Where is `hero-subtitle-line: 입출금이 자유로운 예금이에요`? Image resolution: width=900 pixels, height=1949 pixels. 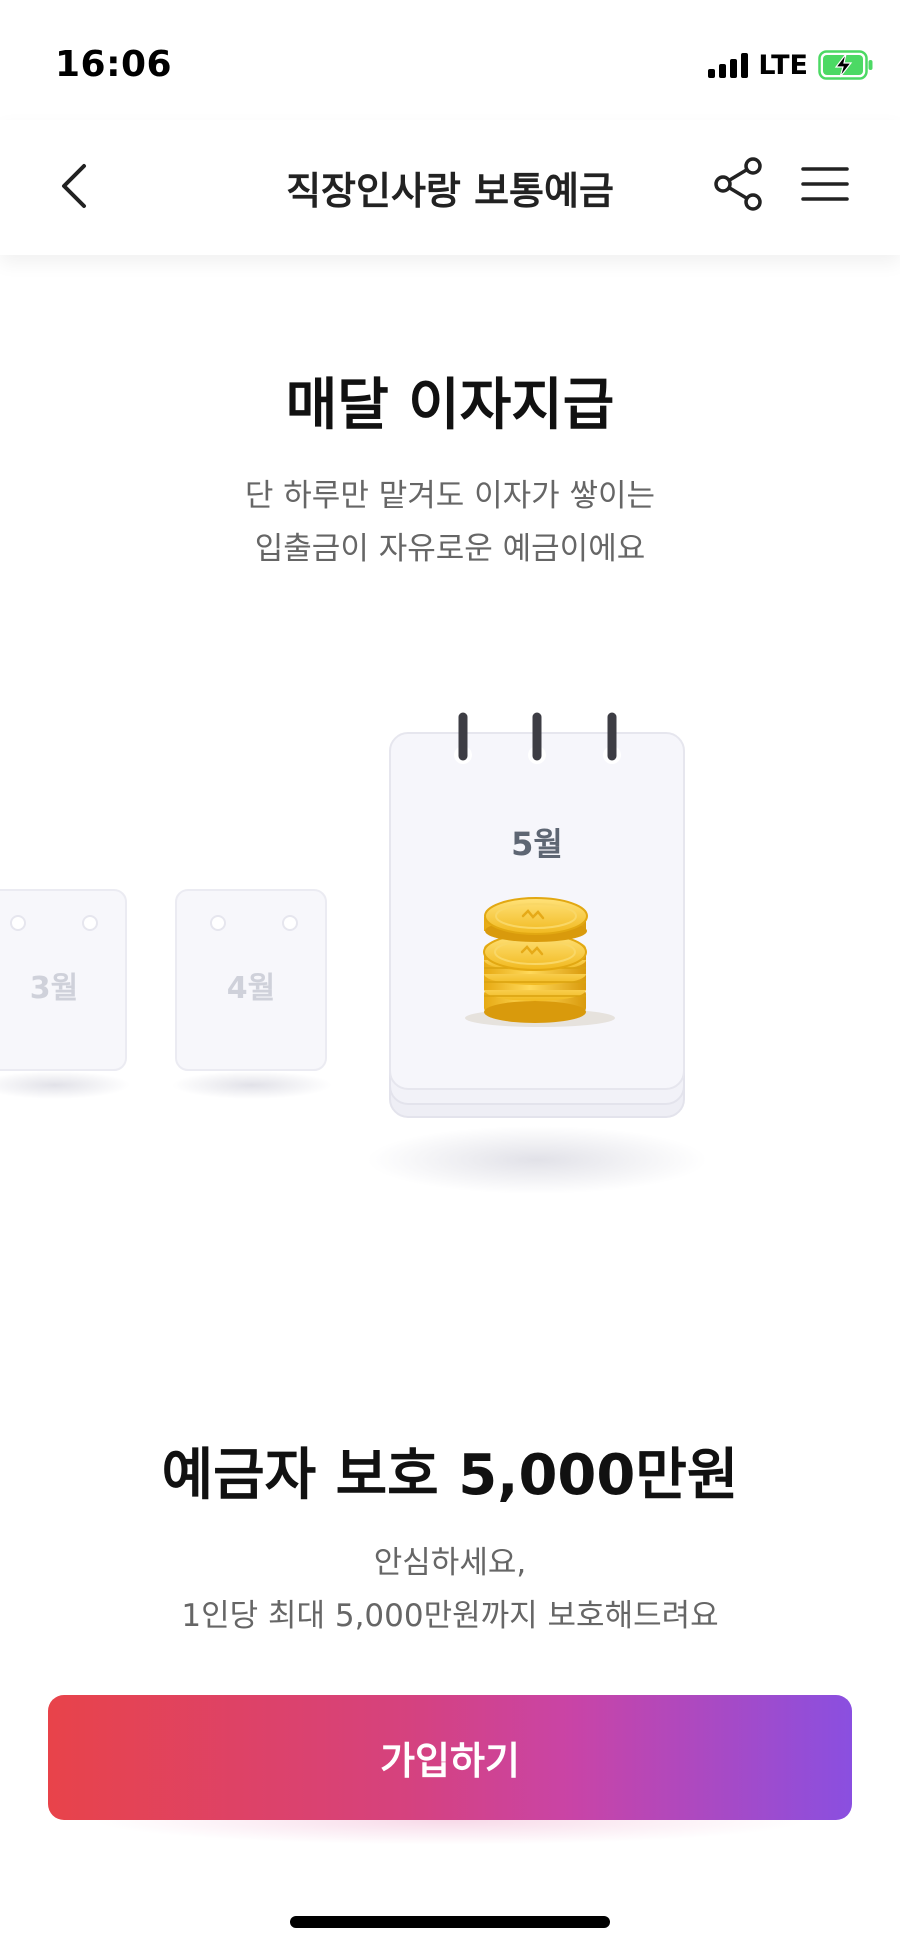
hero-subtitle-line: 입출금이 자유로운 예금이에요 is located at coordinates (450, 549).